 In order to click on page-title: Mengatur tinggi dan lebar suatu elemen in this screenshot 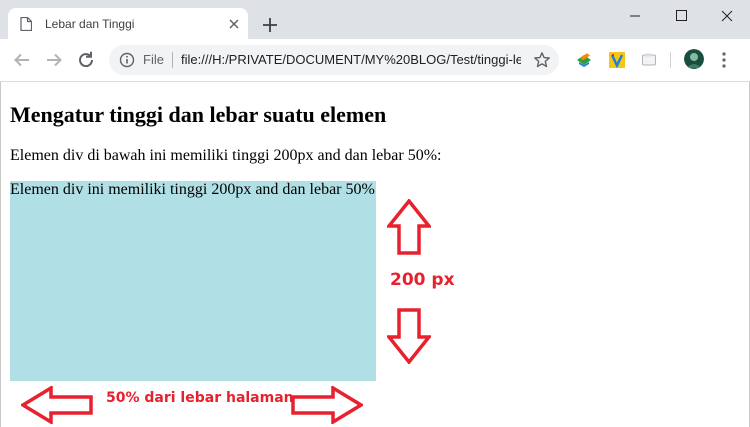, I will do `click(198, 114)`.